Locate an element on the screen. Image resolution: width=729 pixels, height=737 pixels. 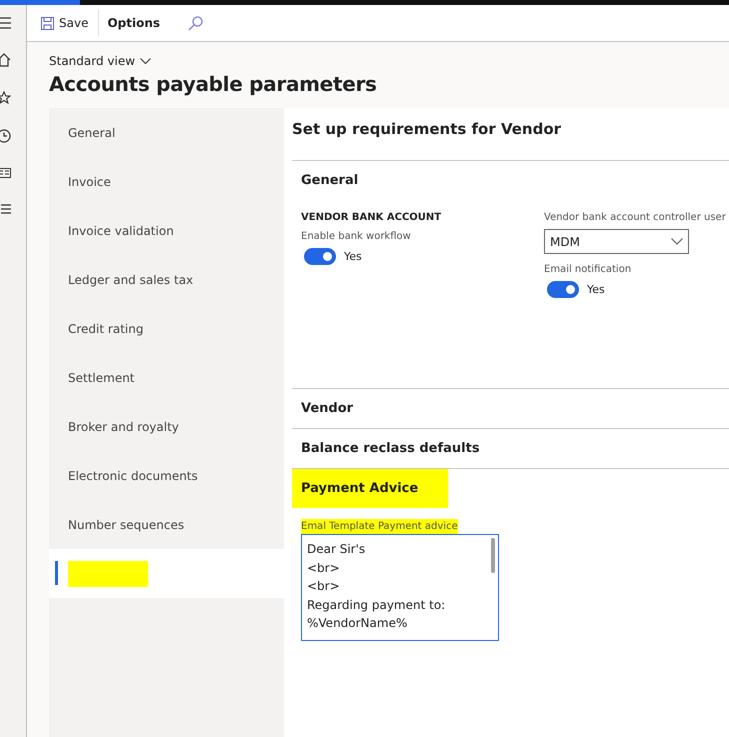
workspace-icon is located at coordinates (5, 173).